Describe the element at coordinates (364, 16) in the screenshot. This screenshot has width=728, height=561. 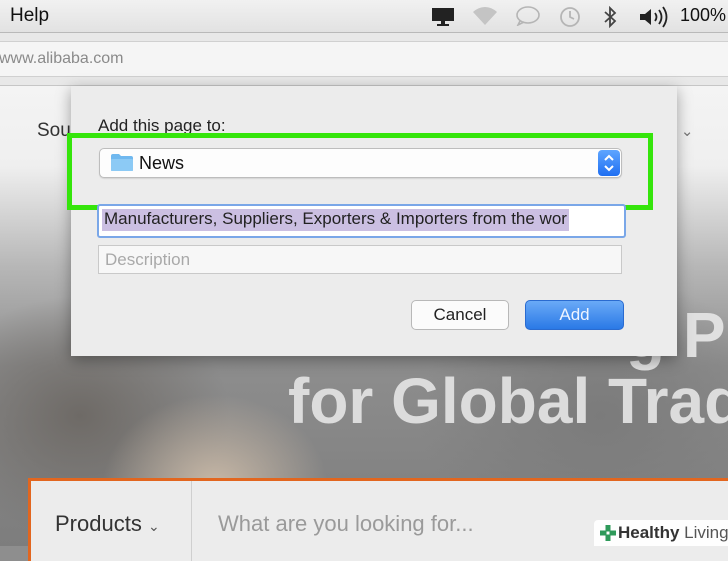
I see `menu-bar: Help 100%` at that location.